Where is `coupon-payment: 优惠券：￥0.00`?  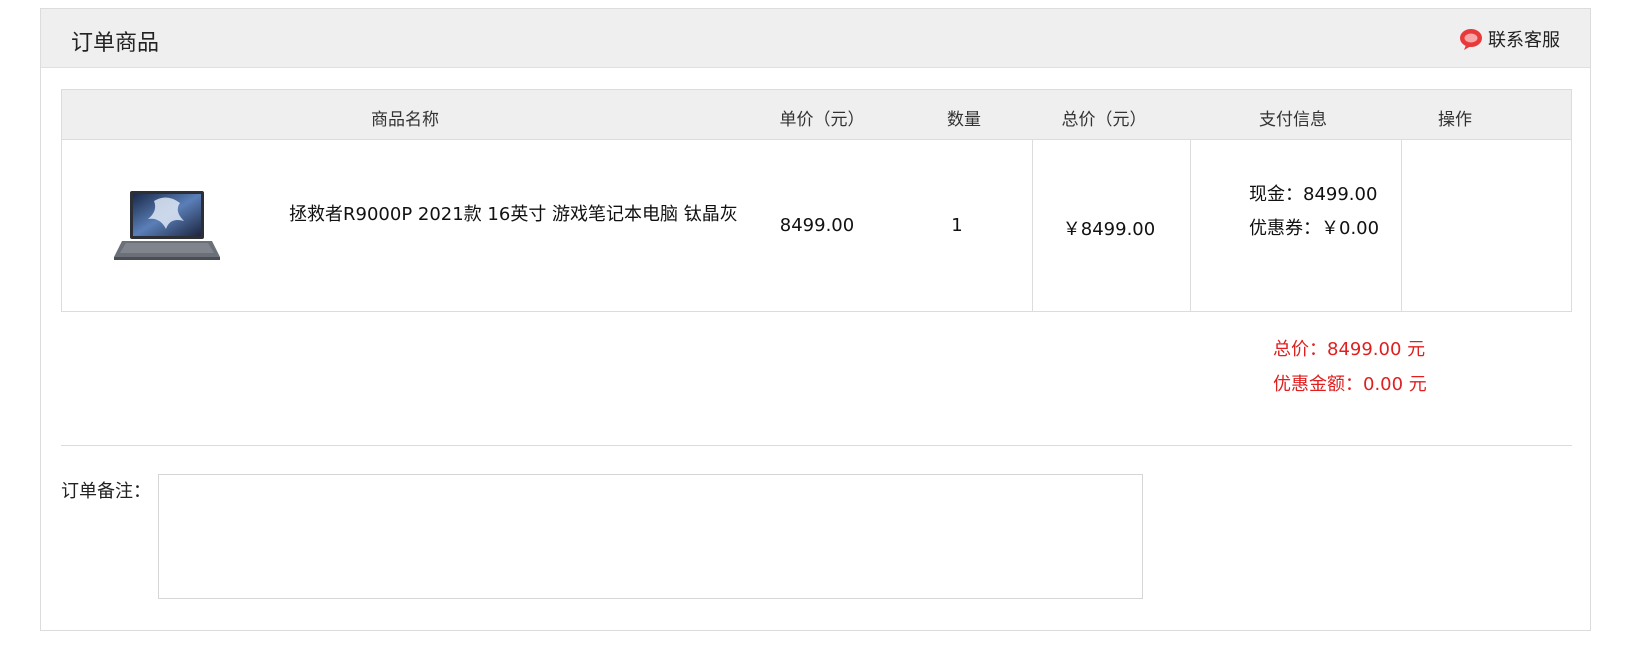 coupon-payment: 优惠券：￥0.00 is located at coordinates (1314, 228).